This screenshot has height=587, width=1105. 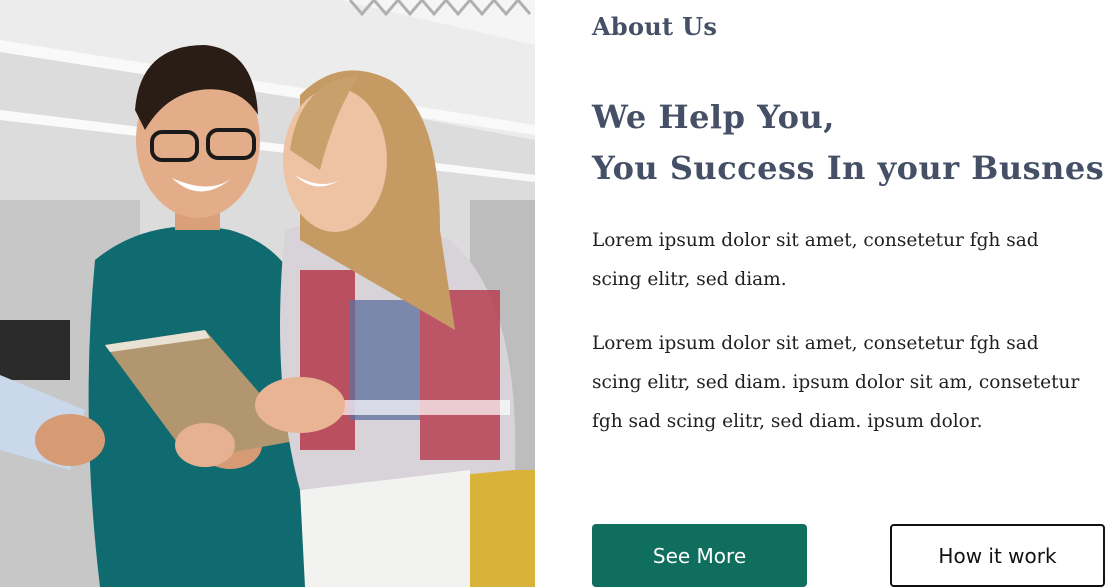 I want to click on headline-line-1: We Help You,, so click(x=713, y=117).